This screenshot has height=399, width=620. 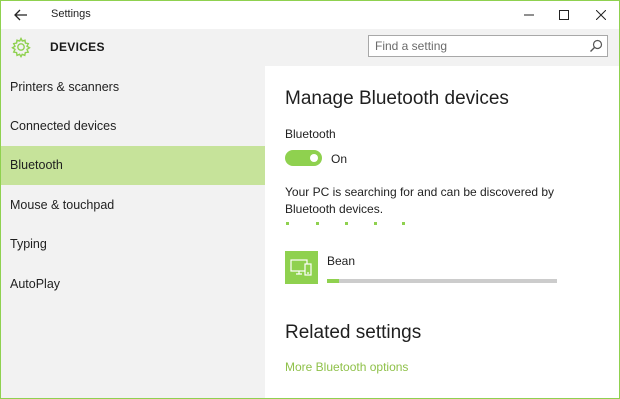 I want to click on device-tile, so click(x=301, y=267).